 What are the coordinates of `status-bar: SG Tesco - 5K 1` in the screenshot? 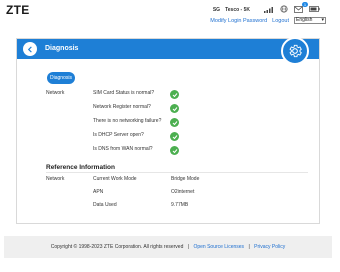 It's located at (266, 8).